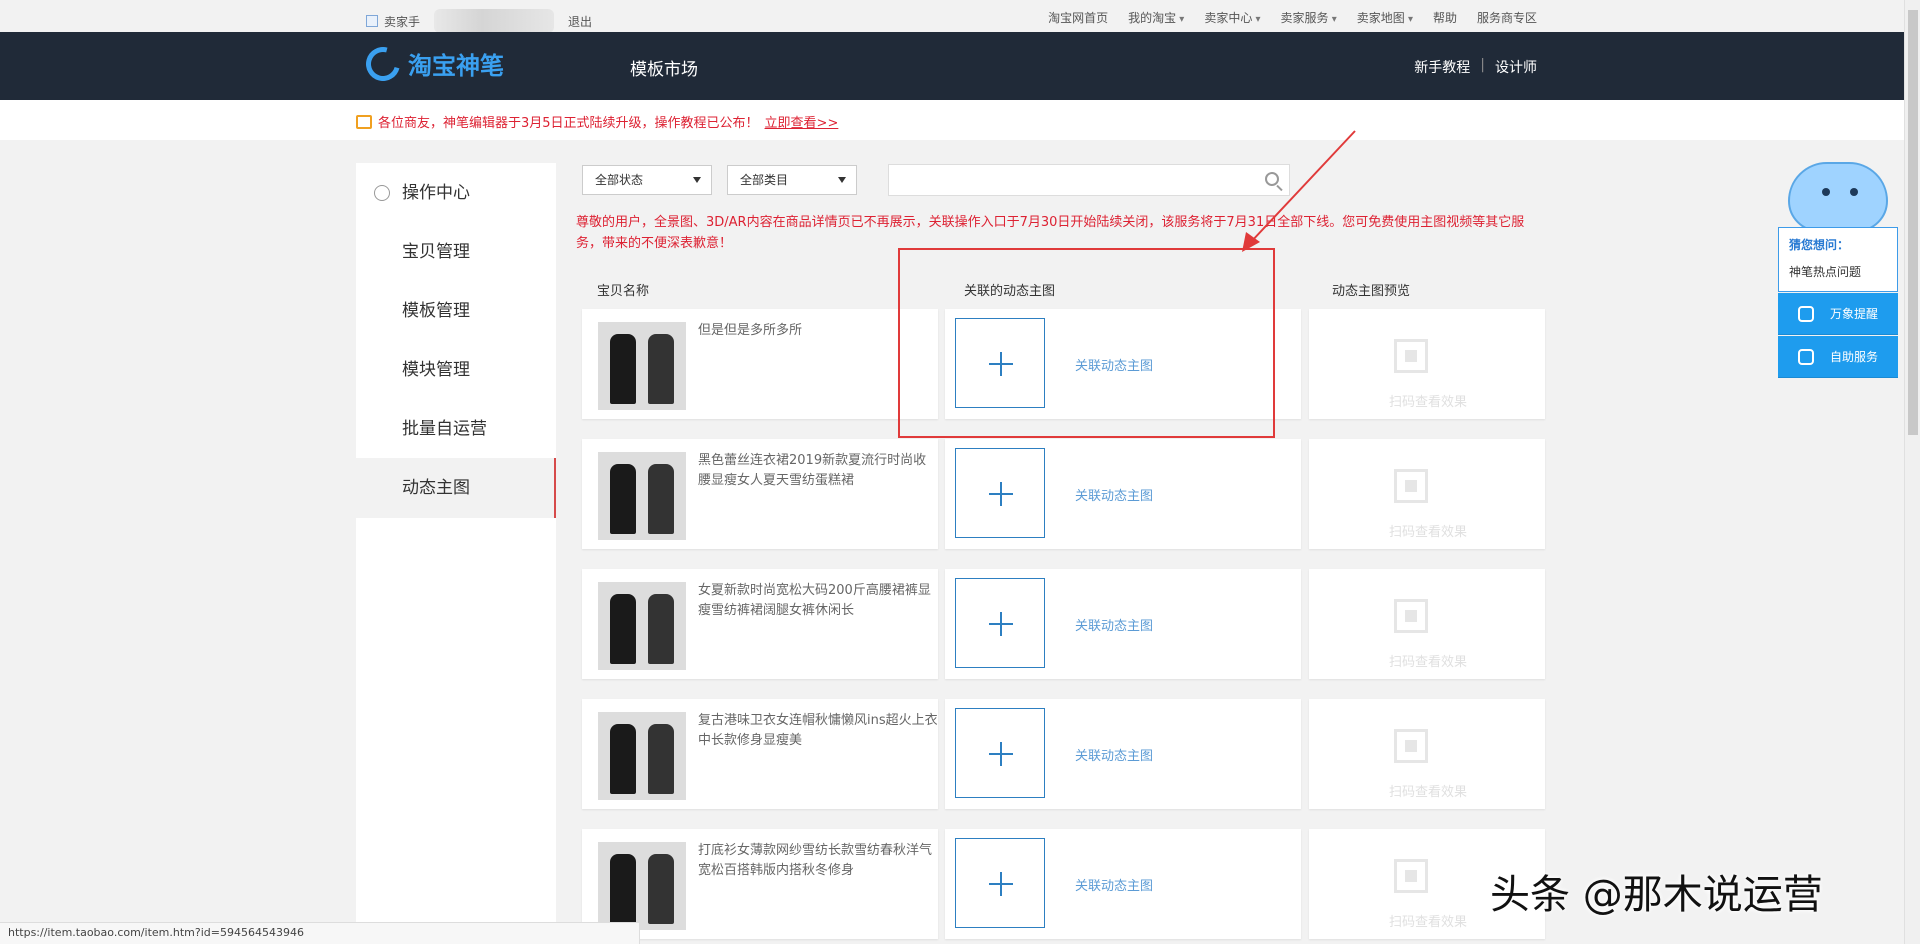 This screenshot has height=944, width=1920. I want to click on column-header-name: 宝贝名称, so click(623, 291).